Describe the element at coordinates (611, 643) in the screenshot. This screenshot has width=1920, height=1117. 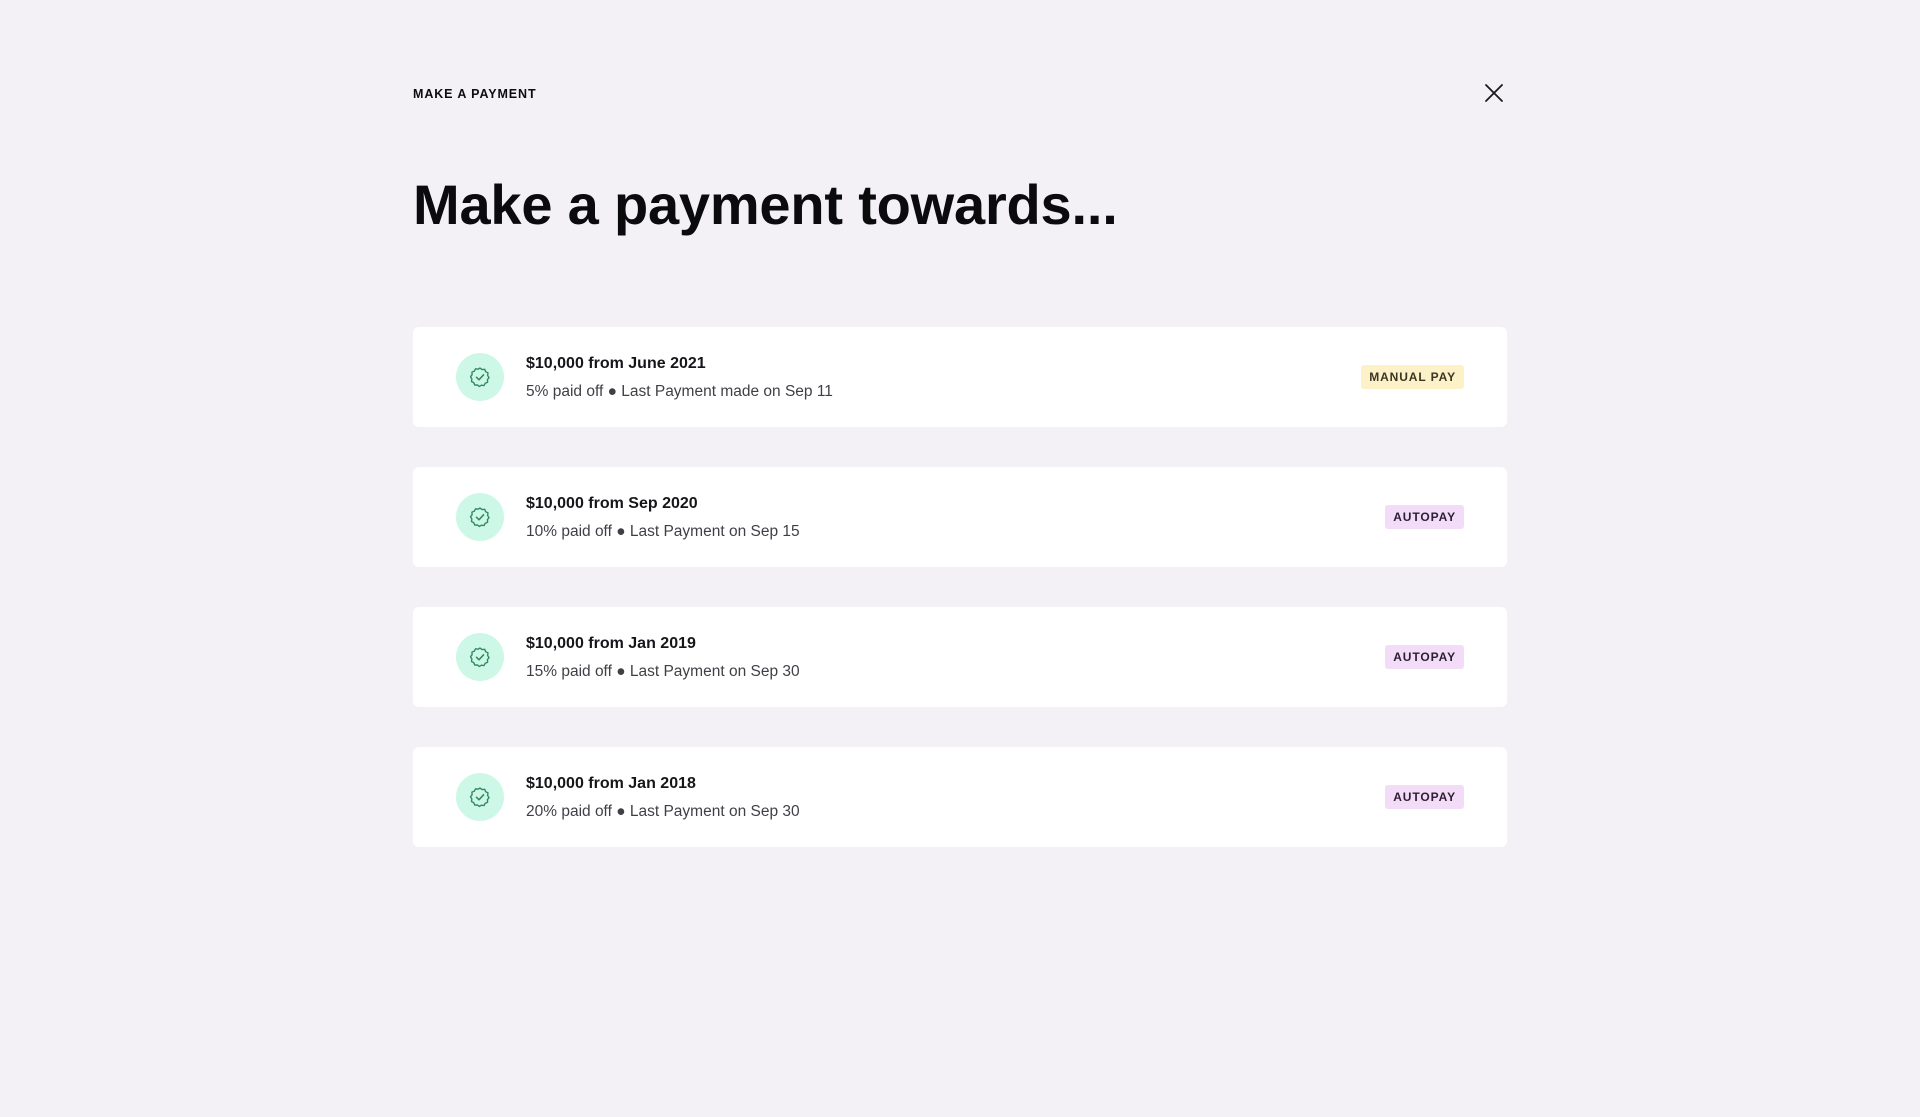
I see `loan-title: $10,000 from Jan 2019` at that location.